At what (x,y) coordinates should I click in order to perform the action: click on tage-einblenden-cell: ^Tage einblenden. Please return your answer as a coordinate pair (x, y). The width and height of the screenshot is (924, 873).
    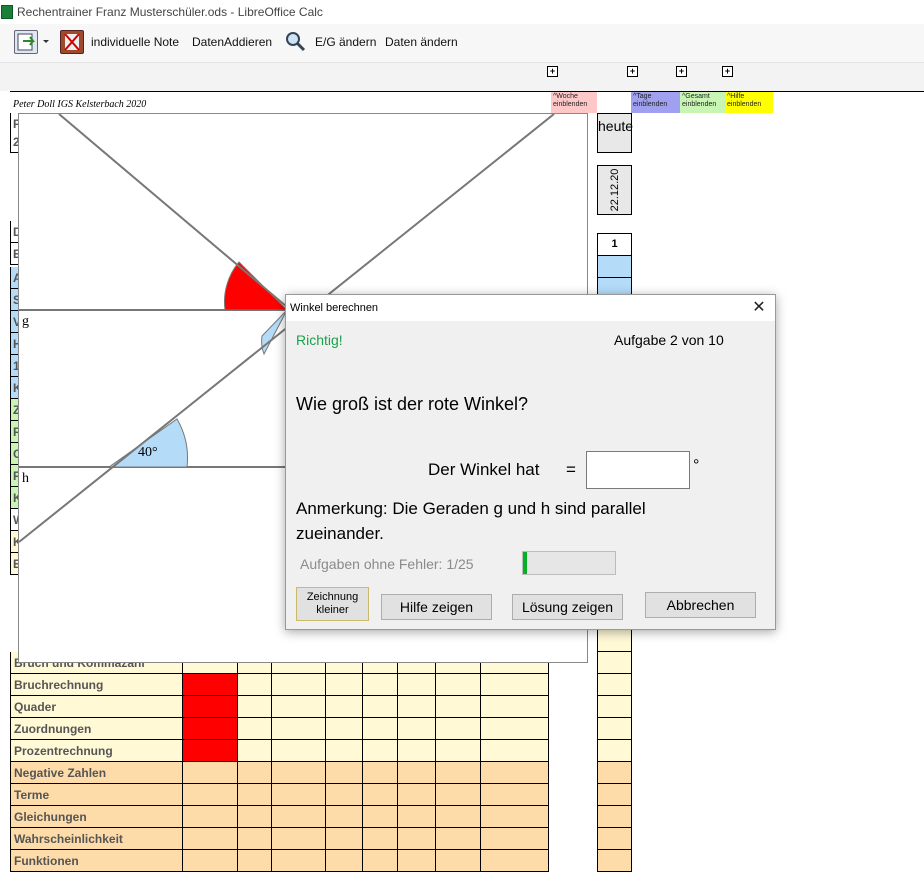
    Looking at the image, I should click on (655, 102).